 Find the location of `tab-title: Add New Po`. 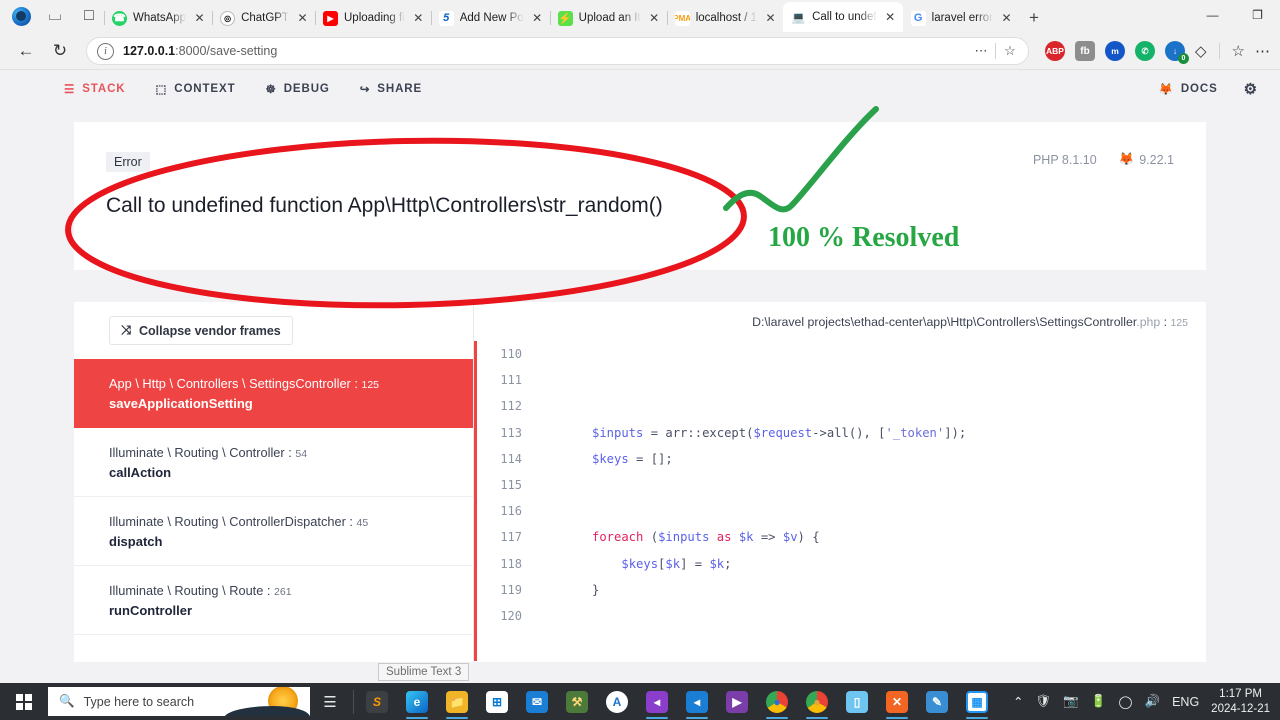

tab-title: Add New Po is located at coordinates (491, 18).